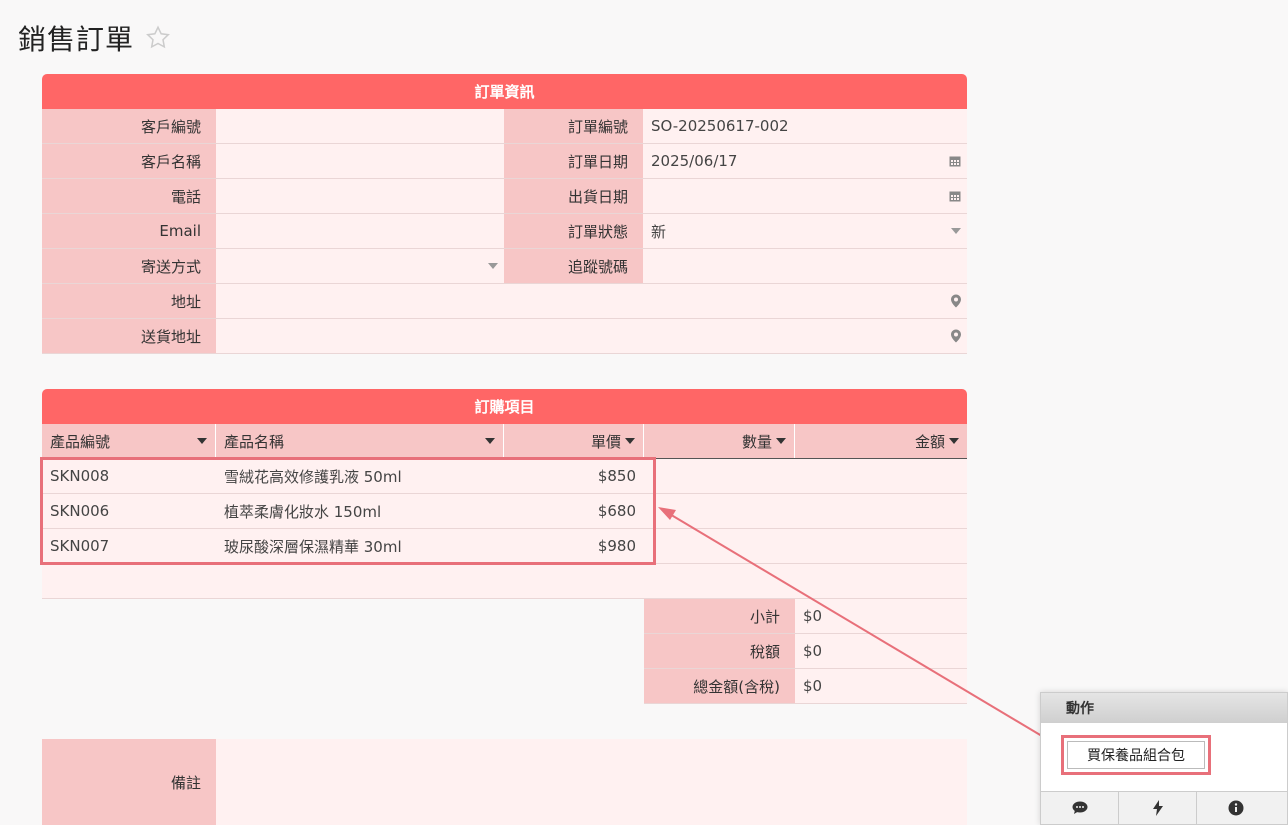 The image size is (1288, 825). I want to click on form-row: 電話 出貨日期, so click(504, 196).